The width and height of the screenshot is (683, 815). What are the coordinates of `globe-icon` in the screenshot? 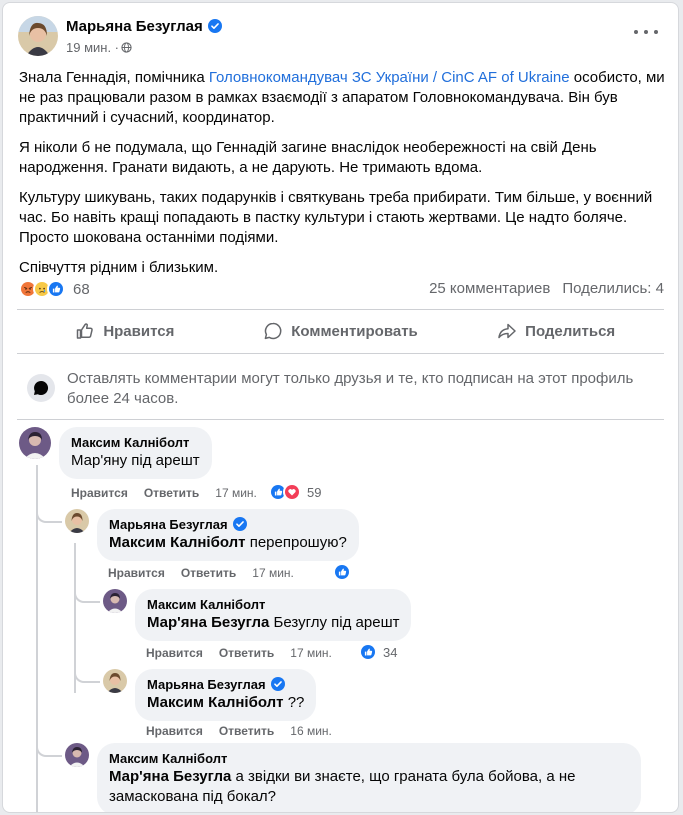 It's located at (126, 47).